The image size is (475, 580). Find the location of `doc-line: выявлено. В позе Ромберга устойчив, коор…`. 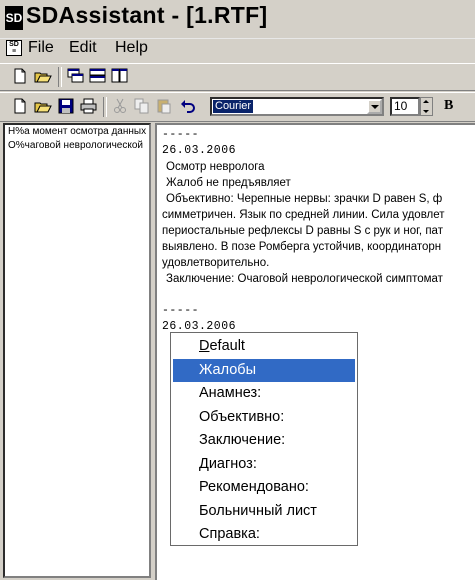

doc-line: выявлено. В позе Ромберга устойчив, коор… is located at coordinates (302, 247).